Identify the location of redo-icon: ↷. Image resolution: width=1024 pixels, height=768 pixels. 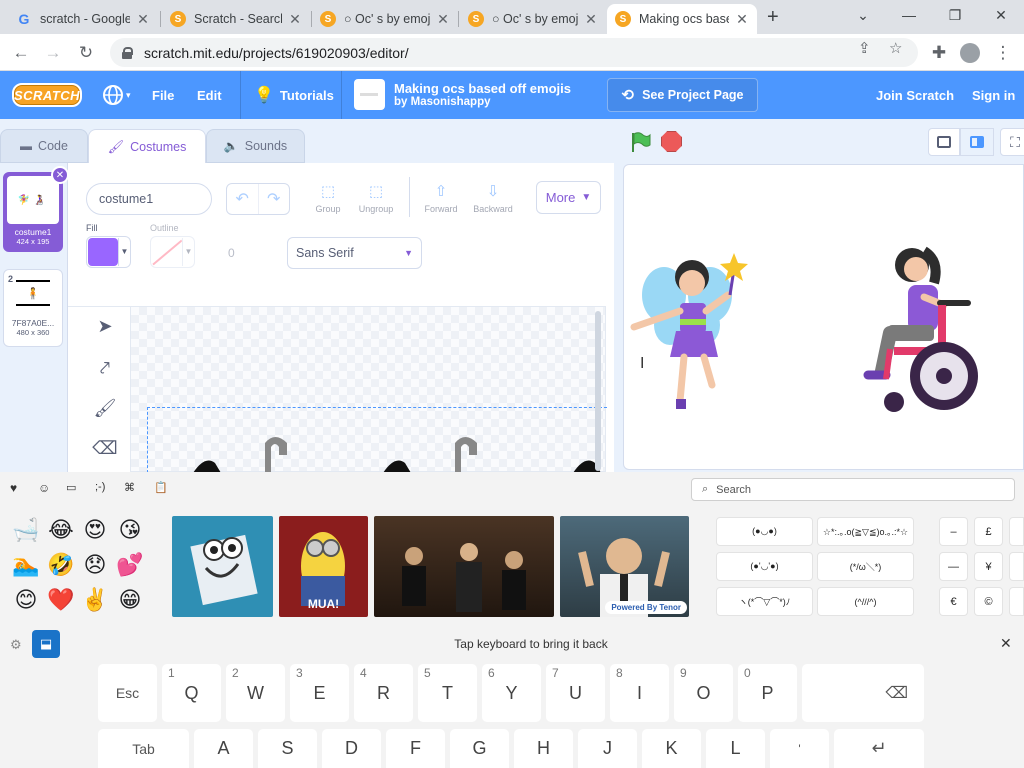
(274, 199).